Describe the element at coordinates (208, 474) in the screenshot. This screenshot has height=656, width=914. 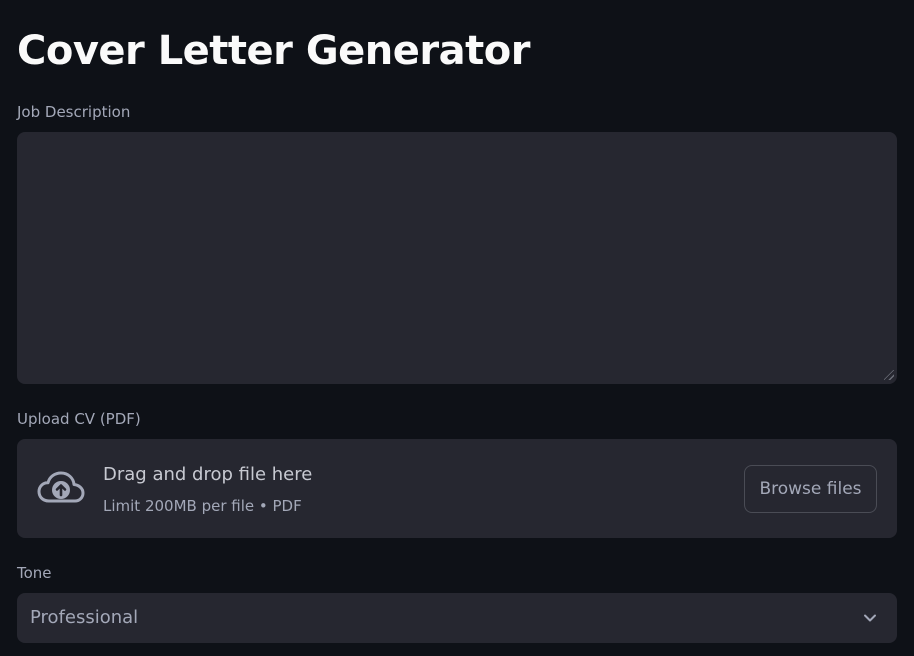
I see `dropzone-instructions: Drag and drop file here` at that location.